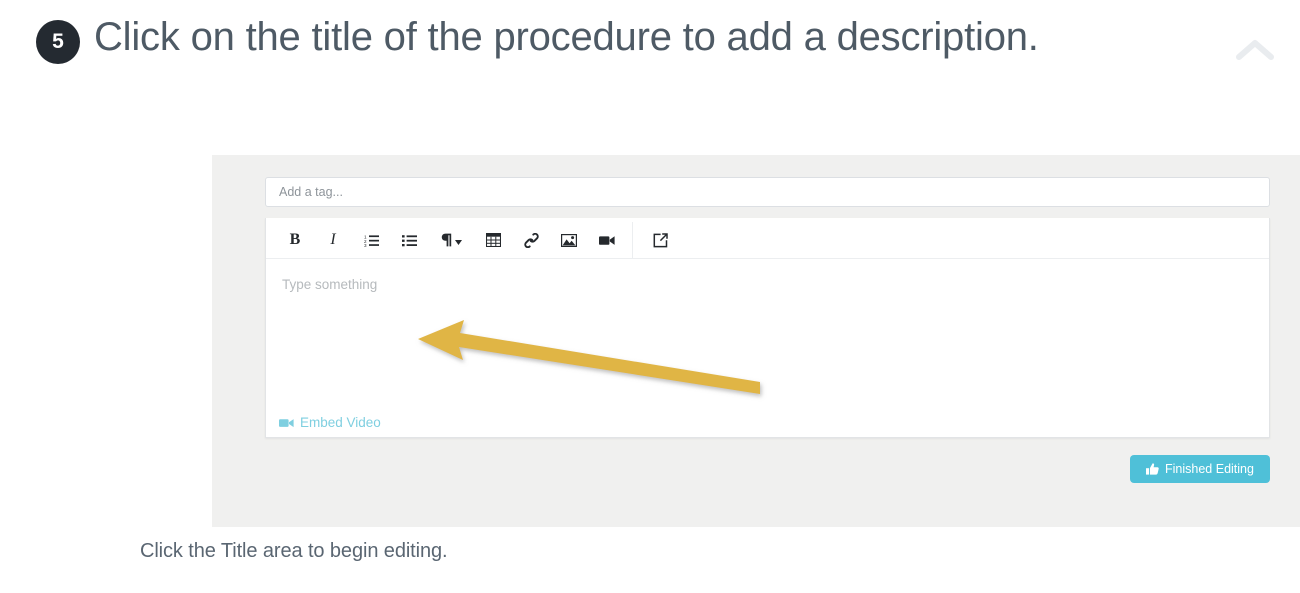  I want to click on unordered-list-icon, so click(409, 240).